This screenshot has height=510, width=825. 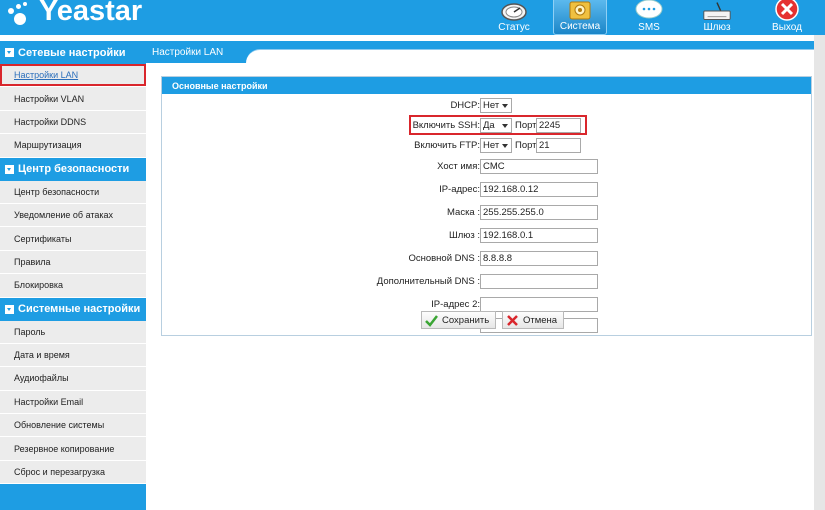 I want to click on hostname-label: Хост имя:, so click(x=458, y=166).